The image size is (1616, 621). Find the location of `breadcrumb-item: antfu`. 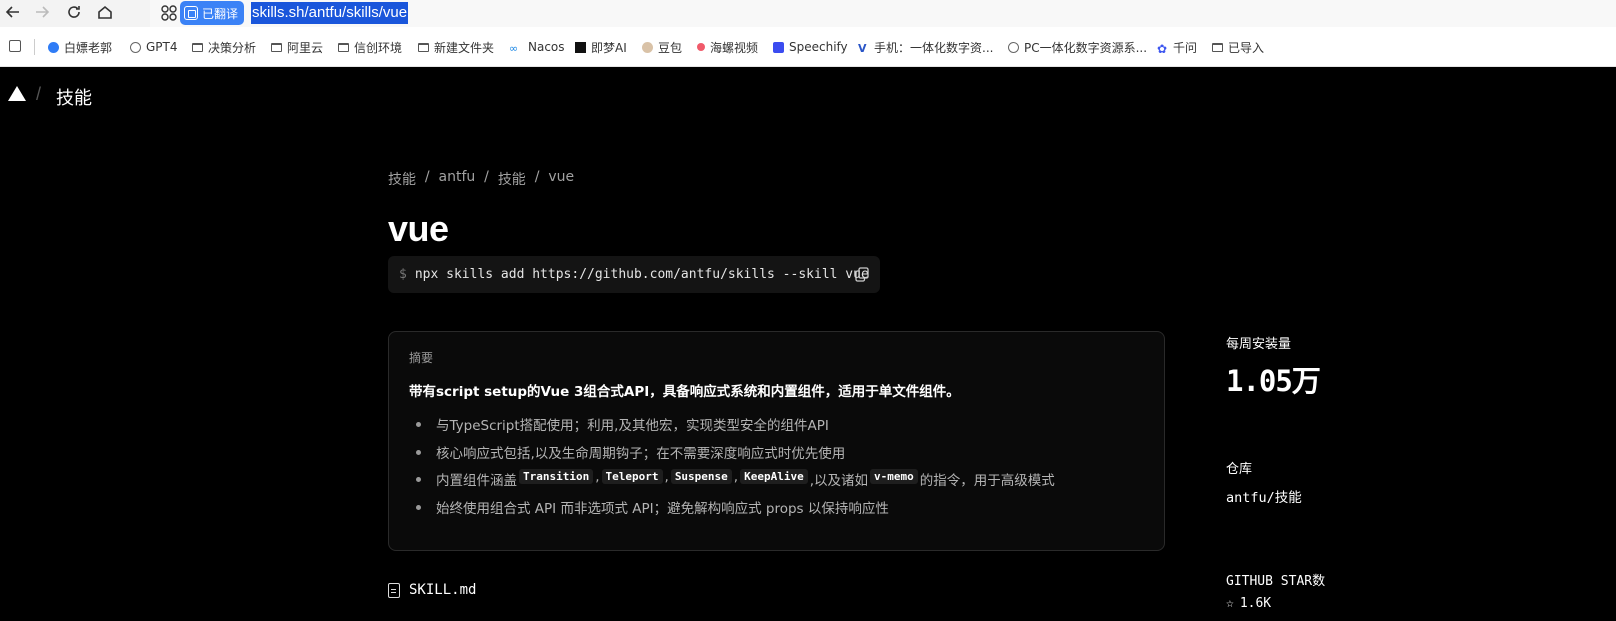

breadcrumb-item: antfu is located at coordinates (457, 179).